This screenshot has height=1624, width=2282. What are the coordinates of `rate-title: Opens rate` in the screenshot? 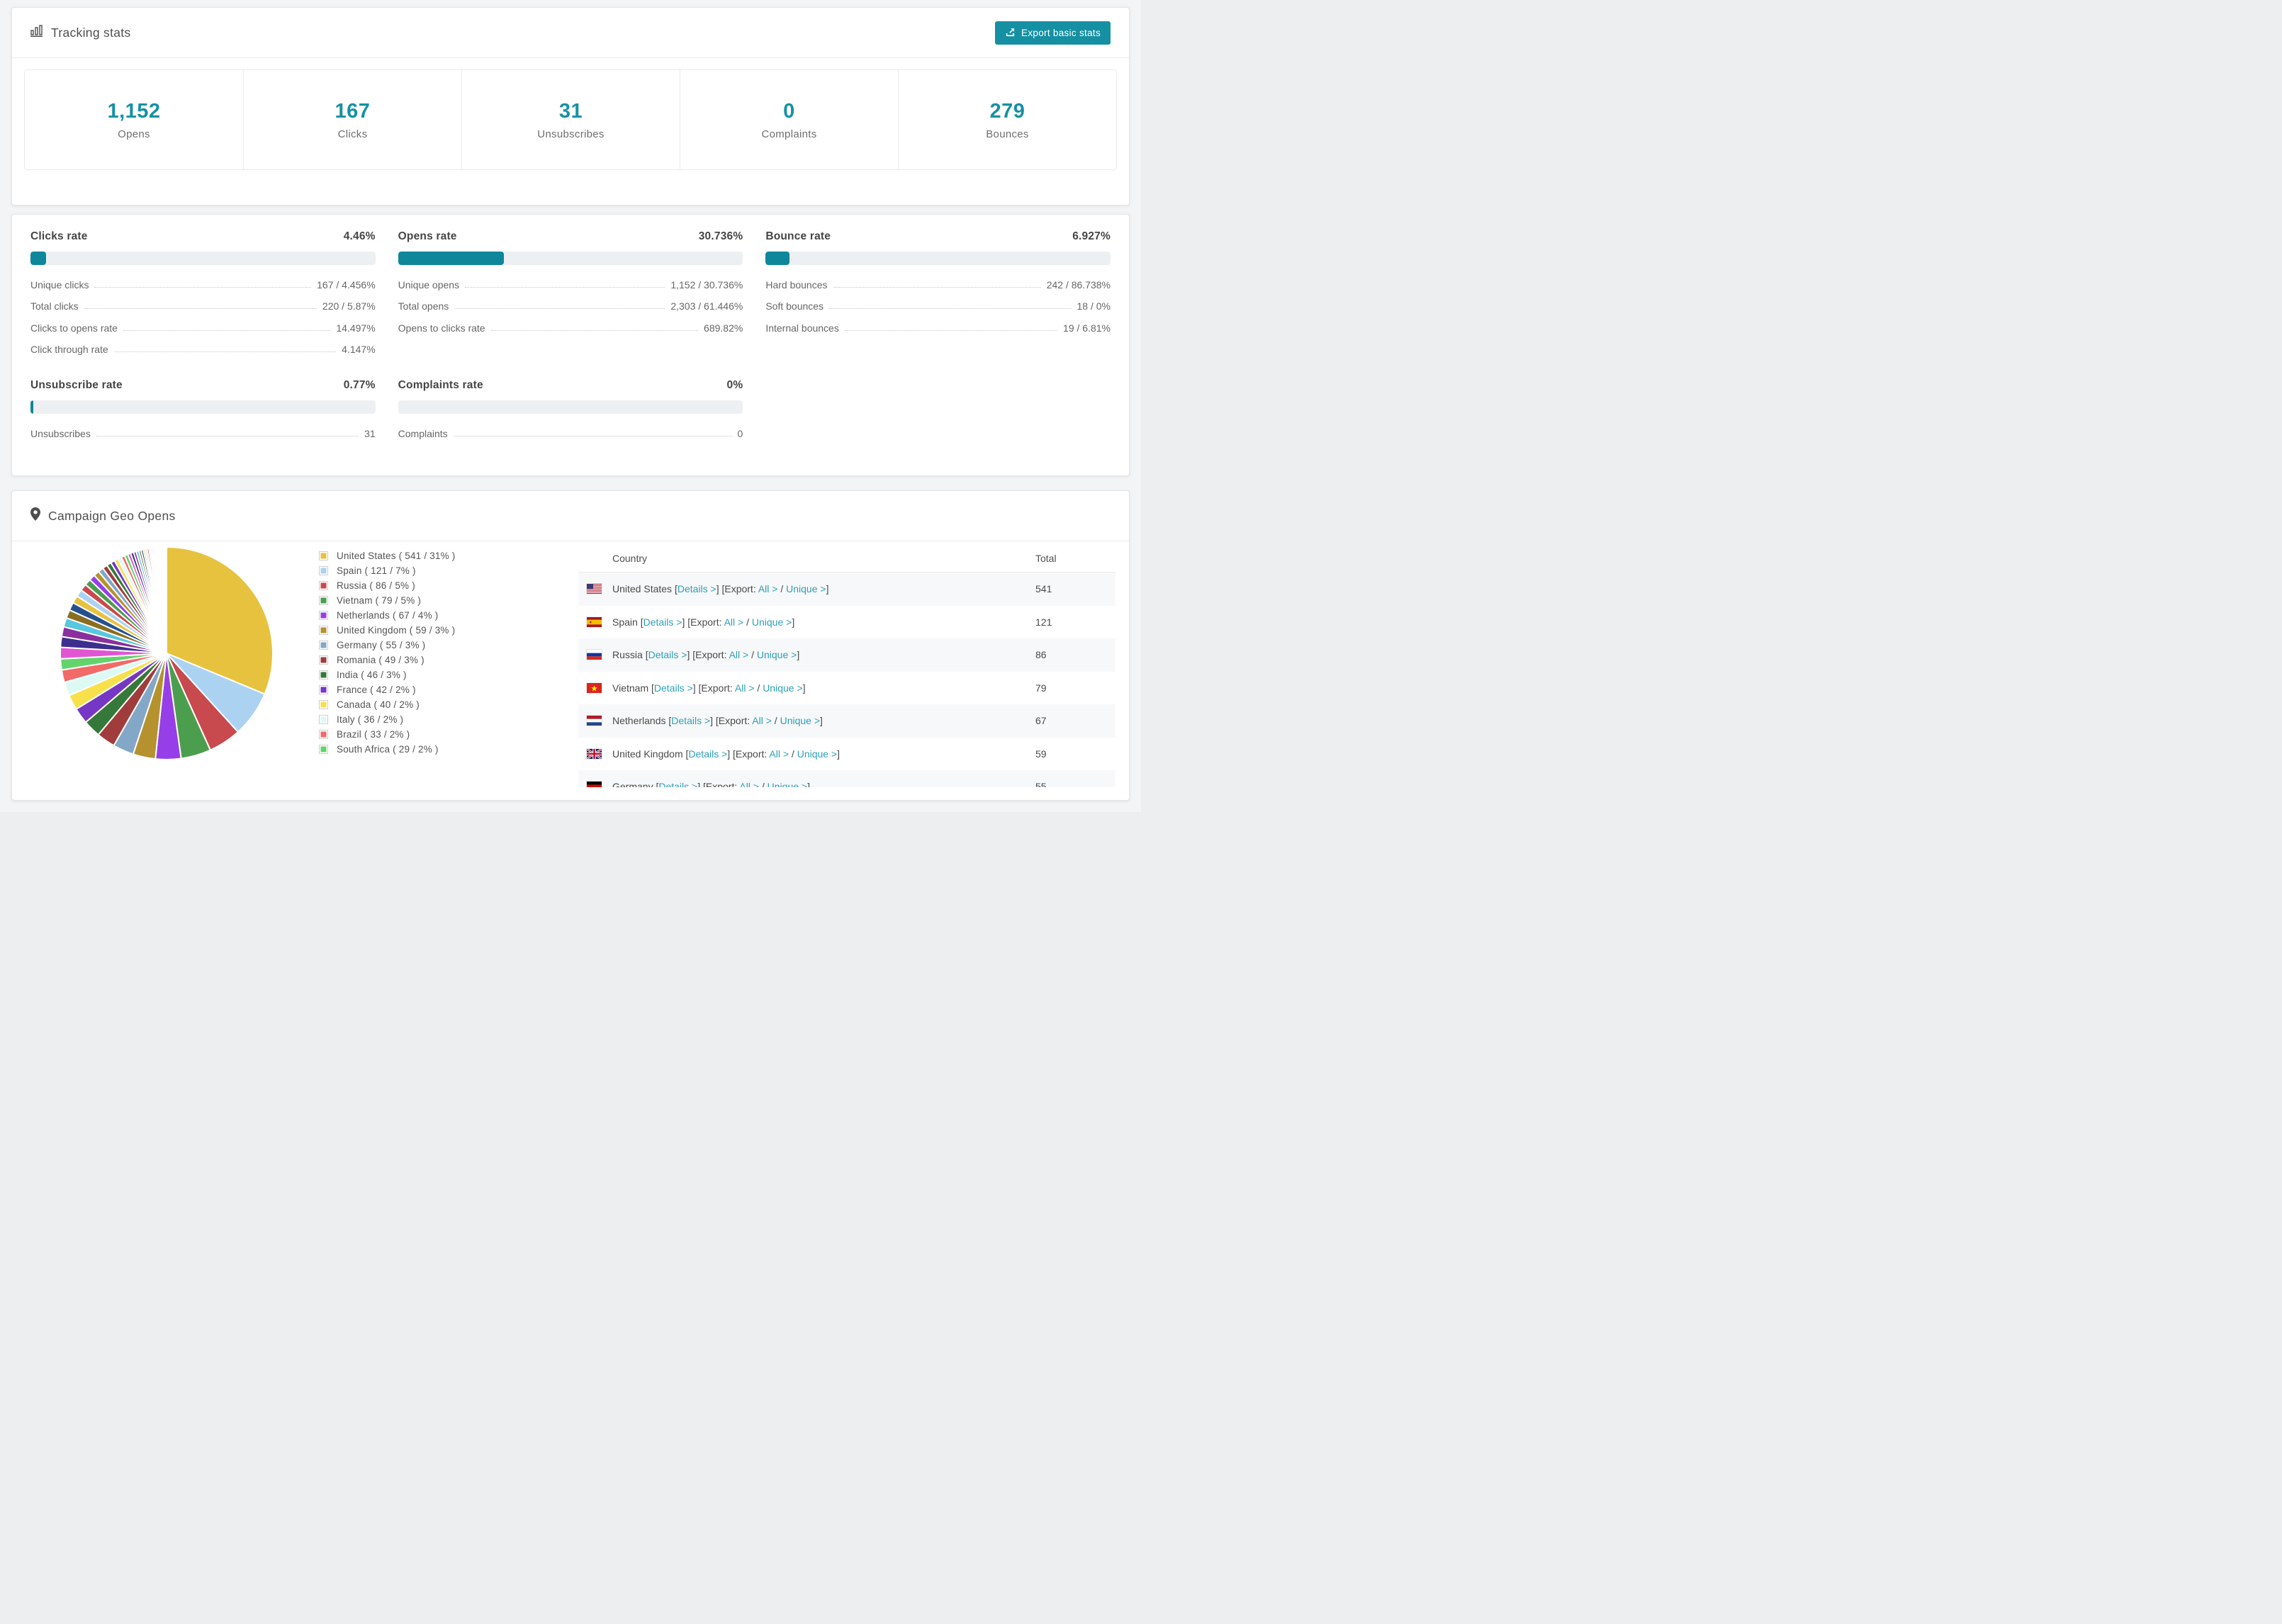 It's located at (427, 236).